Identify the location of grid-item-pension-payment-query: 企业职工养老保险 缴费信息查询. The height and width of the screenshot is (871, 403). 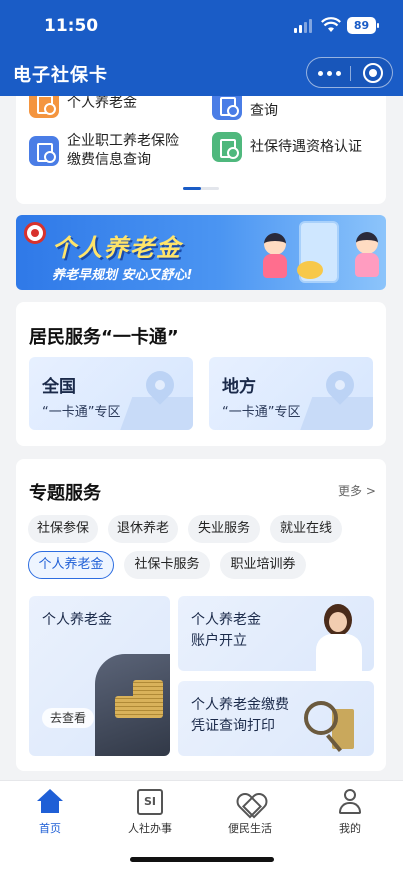
(104, 151).